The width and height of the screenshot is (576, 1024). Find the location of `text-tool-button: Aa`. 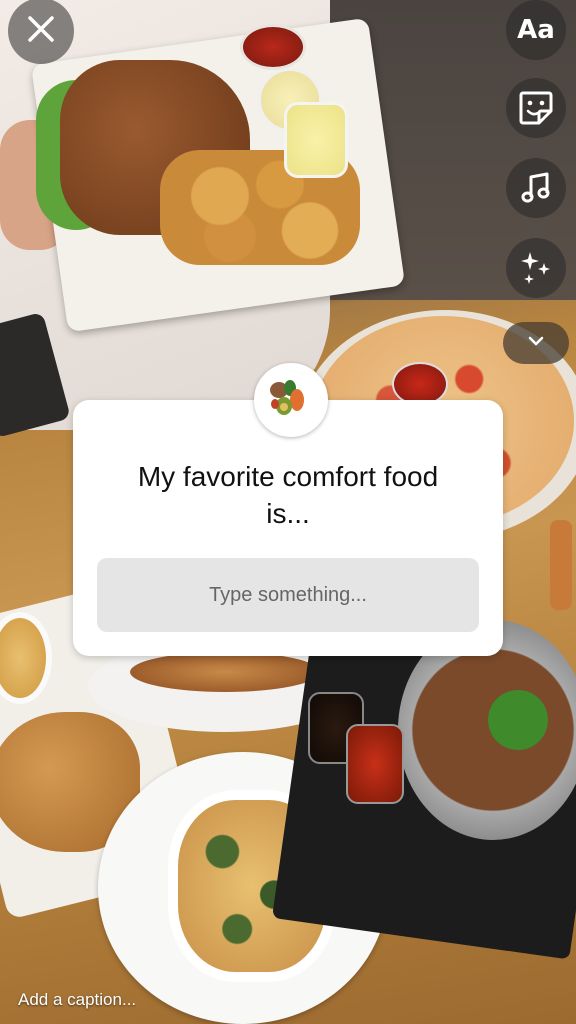

text-tool-button: Aa is located at coordinates (536, 30).